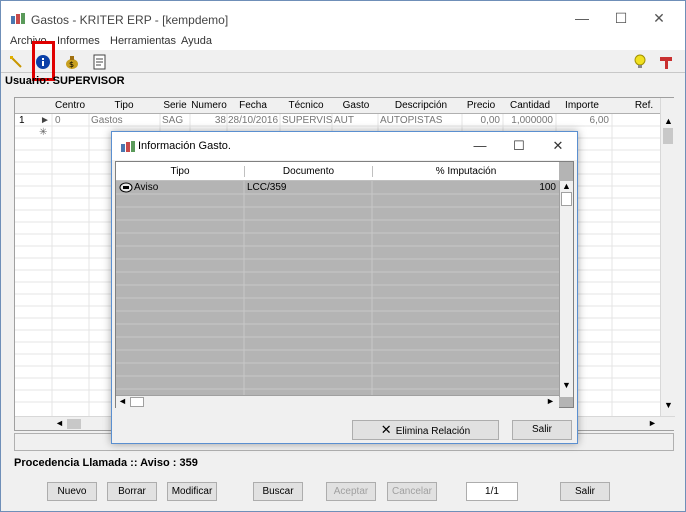 This screenshot has height=512, width=686. What do you see at coordinates (644, 105) in the screenshot?
I see `col-ref: Ref.` at bounding box center [644, 105].